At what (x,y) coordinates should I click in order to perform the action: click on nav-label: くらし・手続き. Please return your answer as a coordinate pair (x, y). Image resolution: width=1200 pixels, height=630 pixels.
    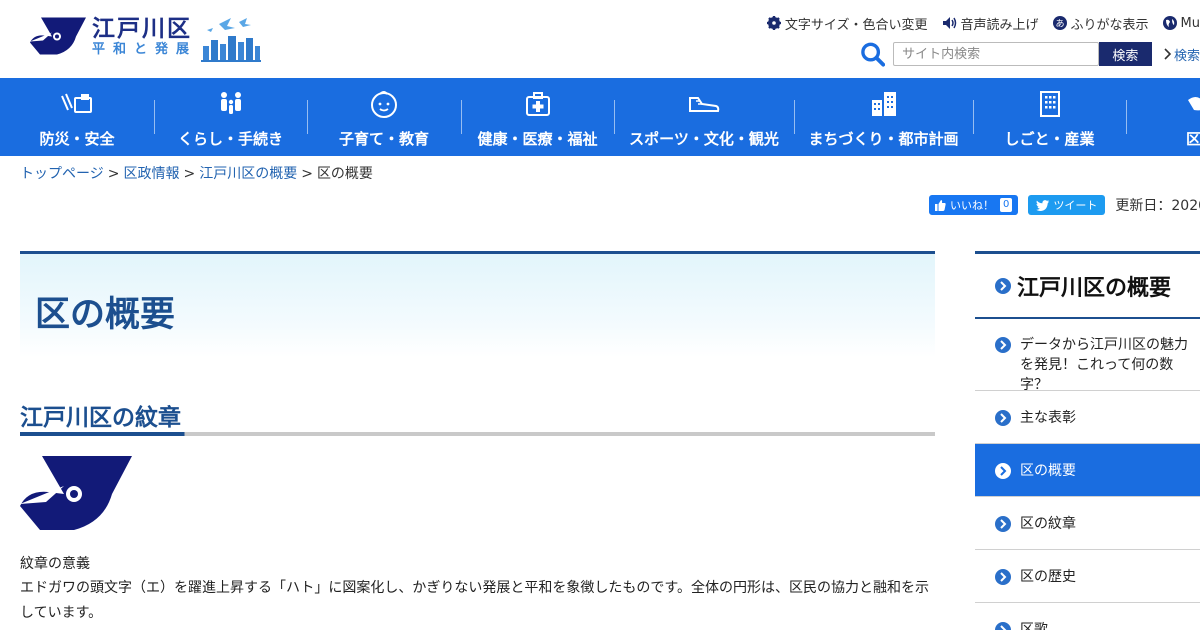
    Looking at the image, I should click on (230, 139).